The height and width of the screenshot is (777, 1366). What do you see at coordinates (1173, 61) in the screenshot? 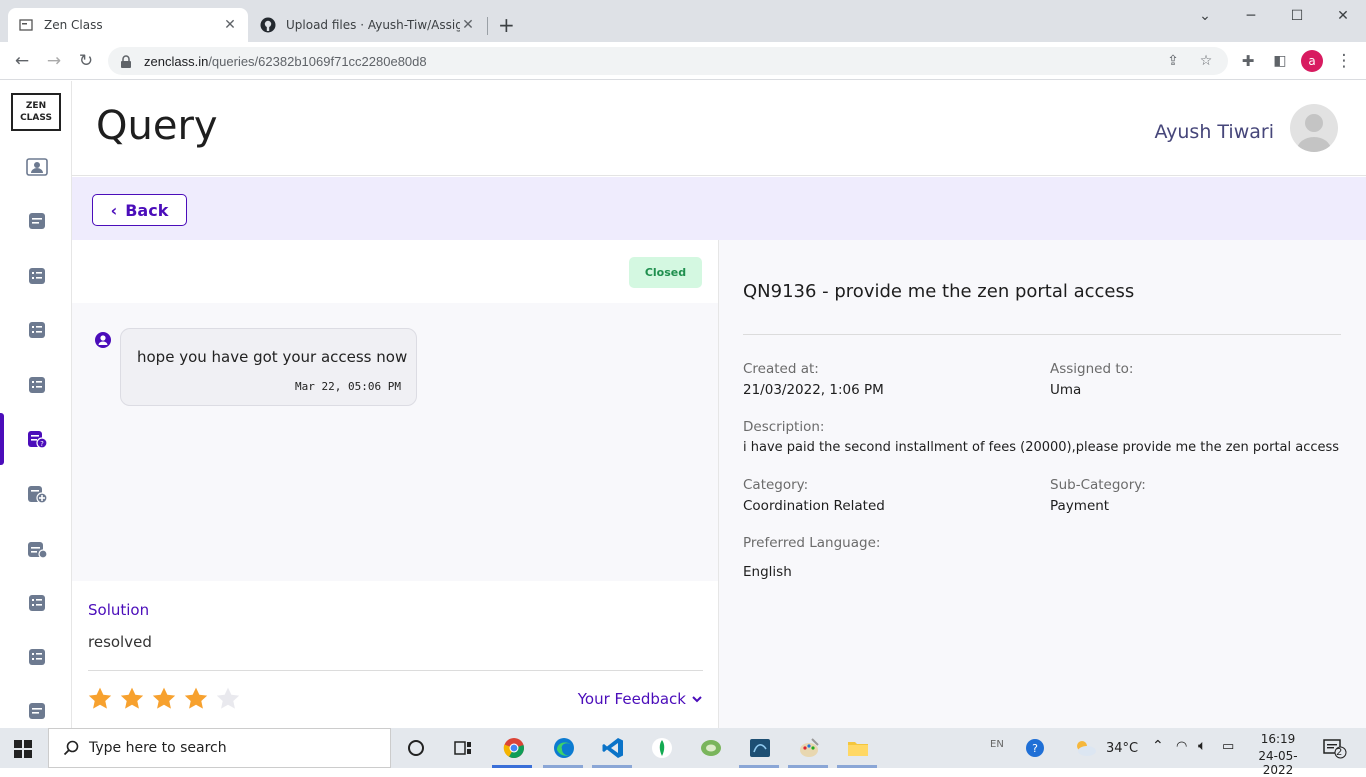
I see `share-icon: ⇪` at bounding box center [1173, 61].